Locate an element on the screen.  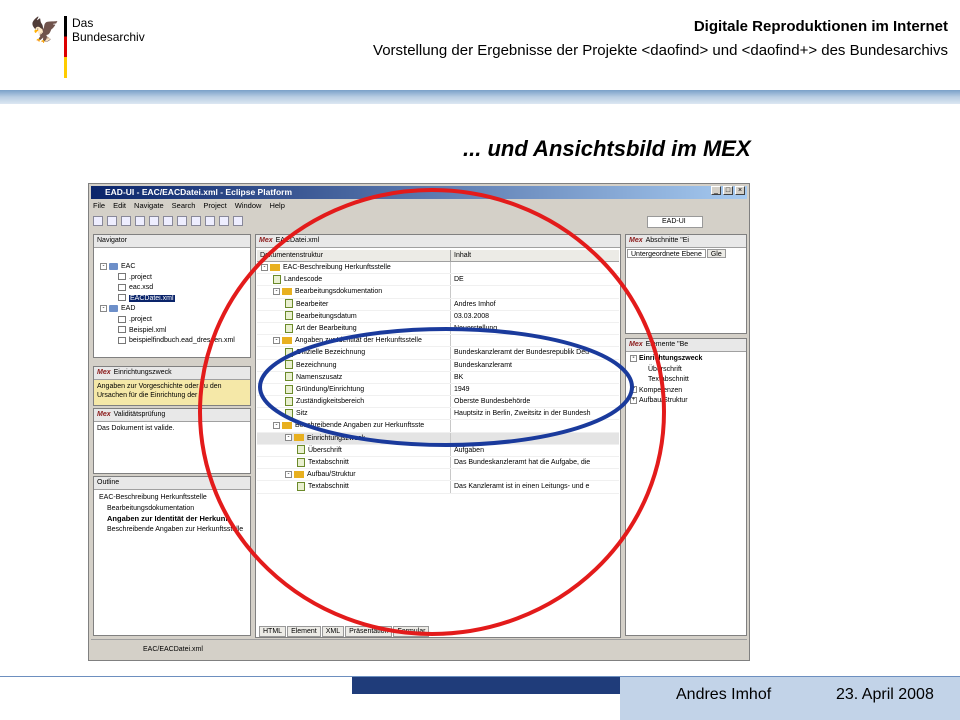
level2-icon is located at coordinates (196, 221).